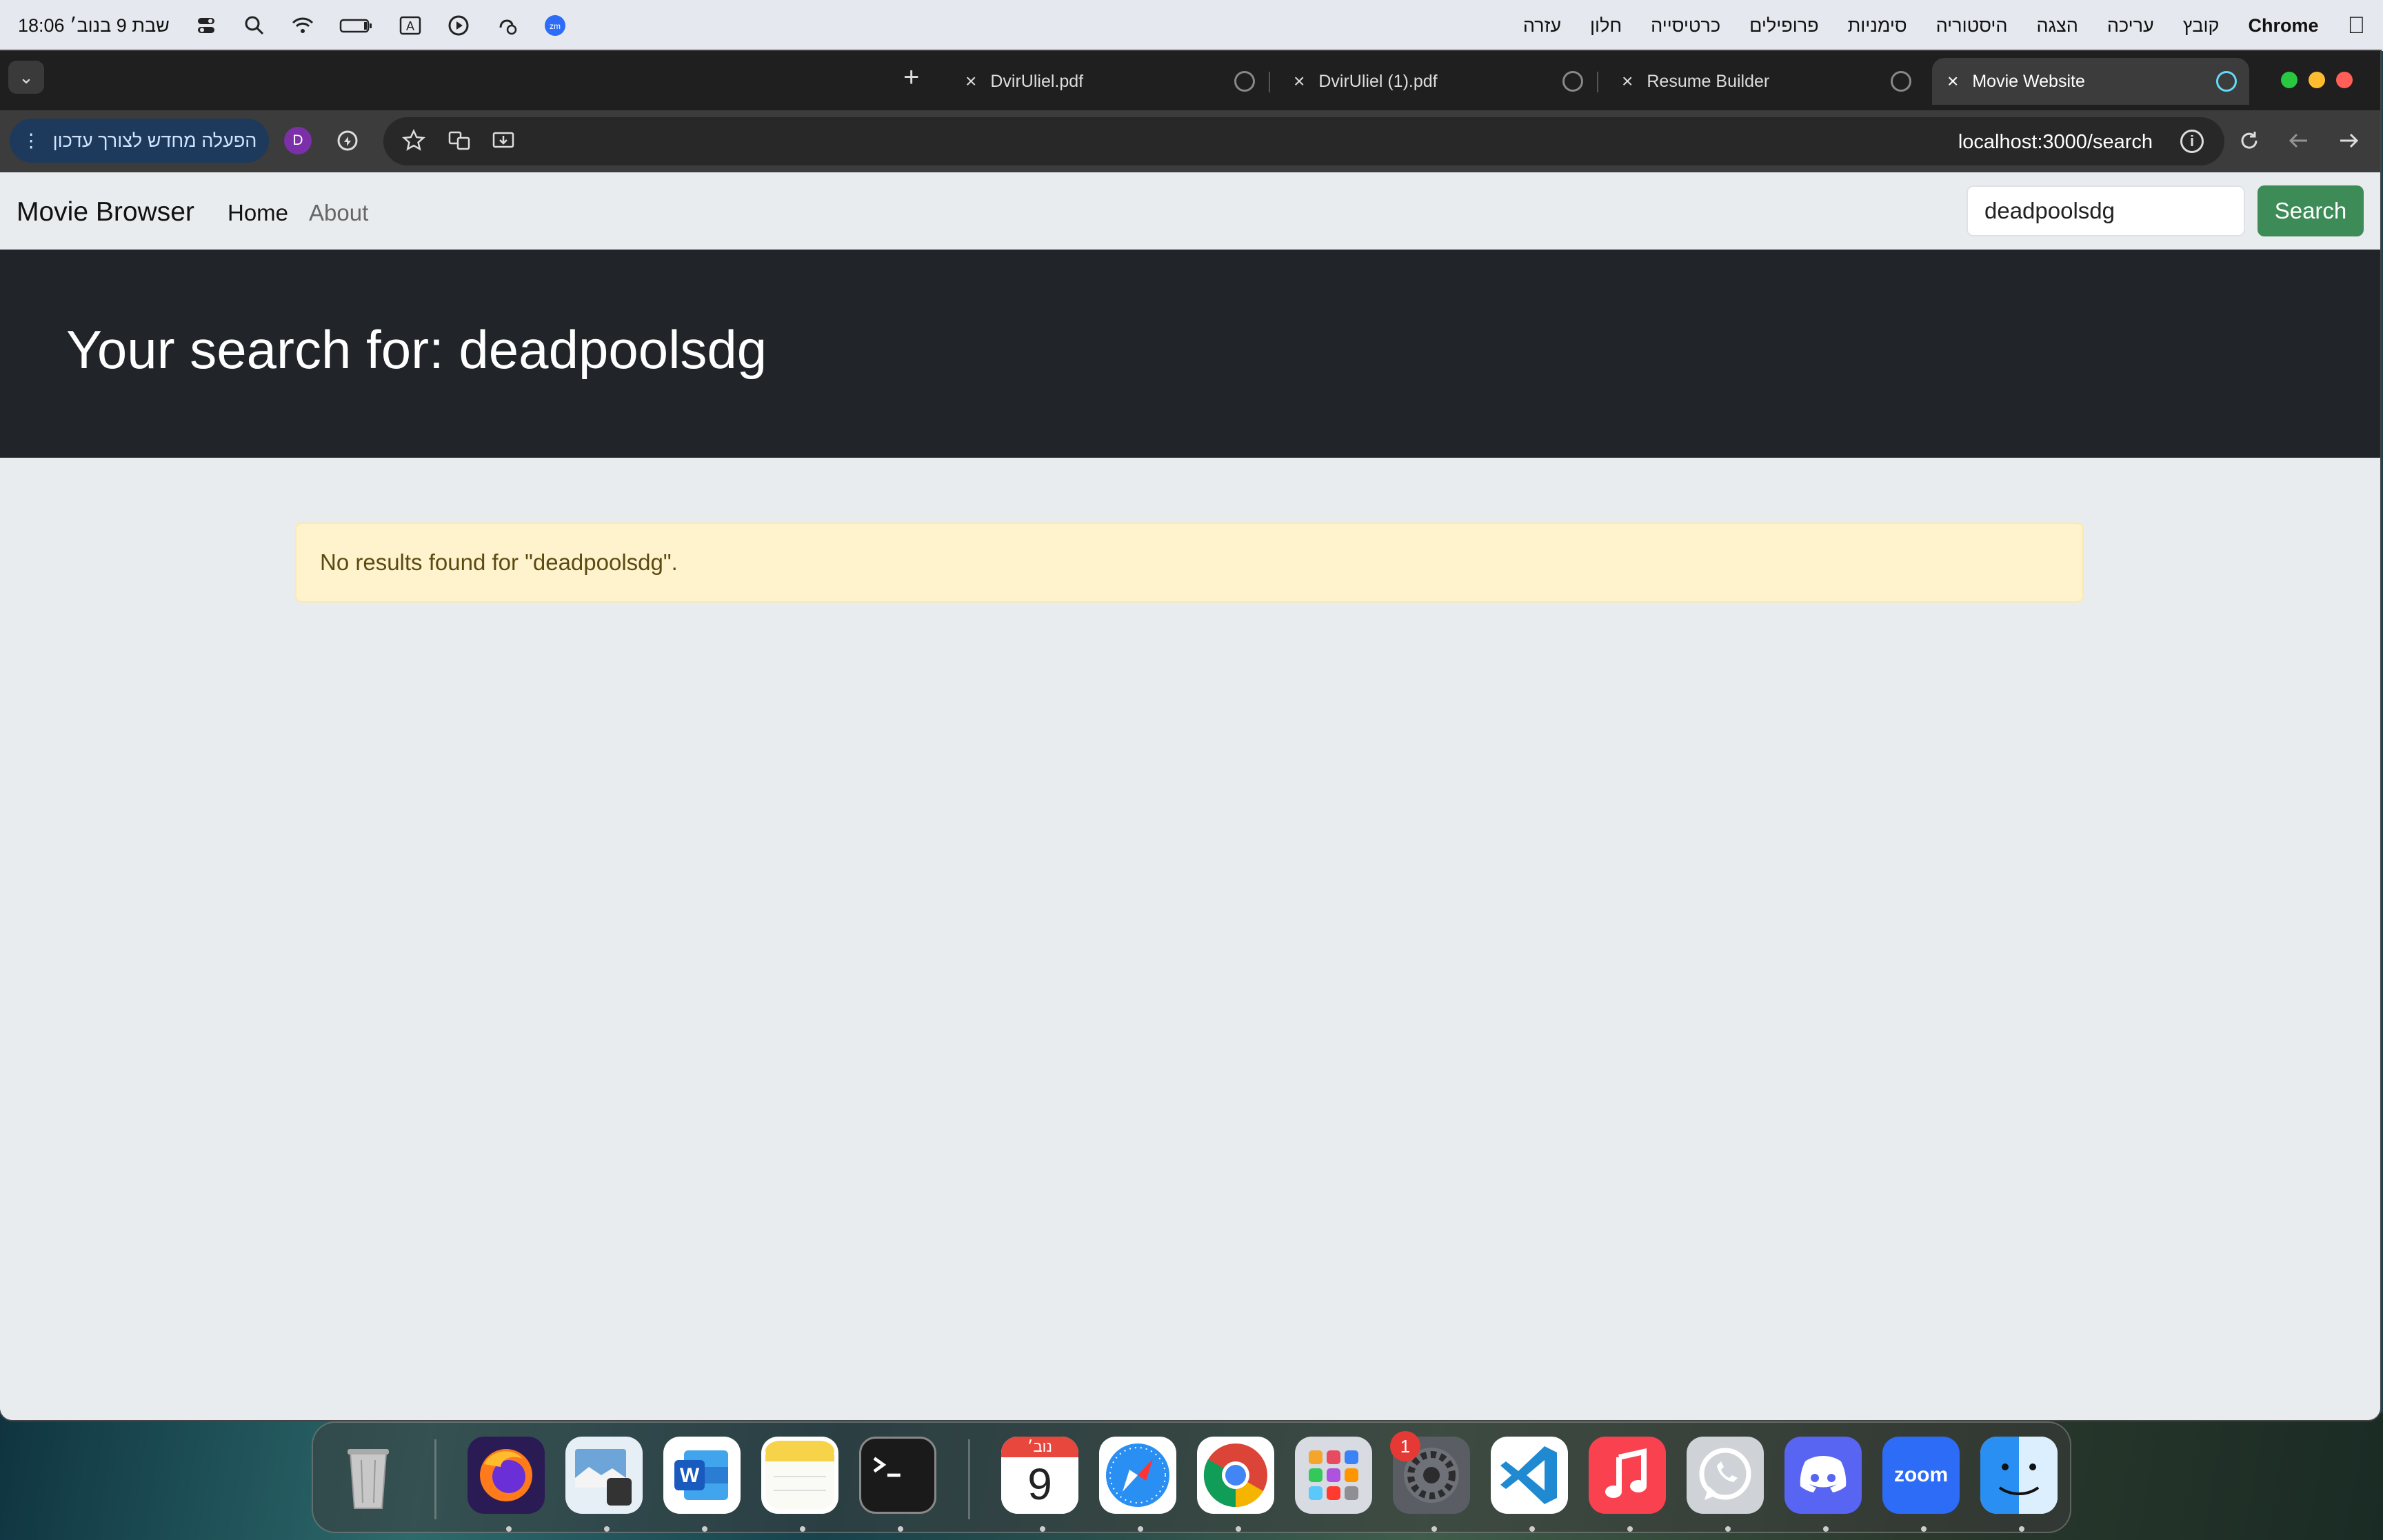 This screenshot has height=1540, width=2383. I want to click on window-controls, so click(2317, 80).